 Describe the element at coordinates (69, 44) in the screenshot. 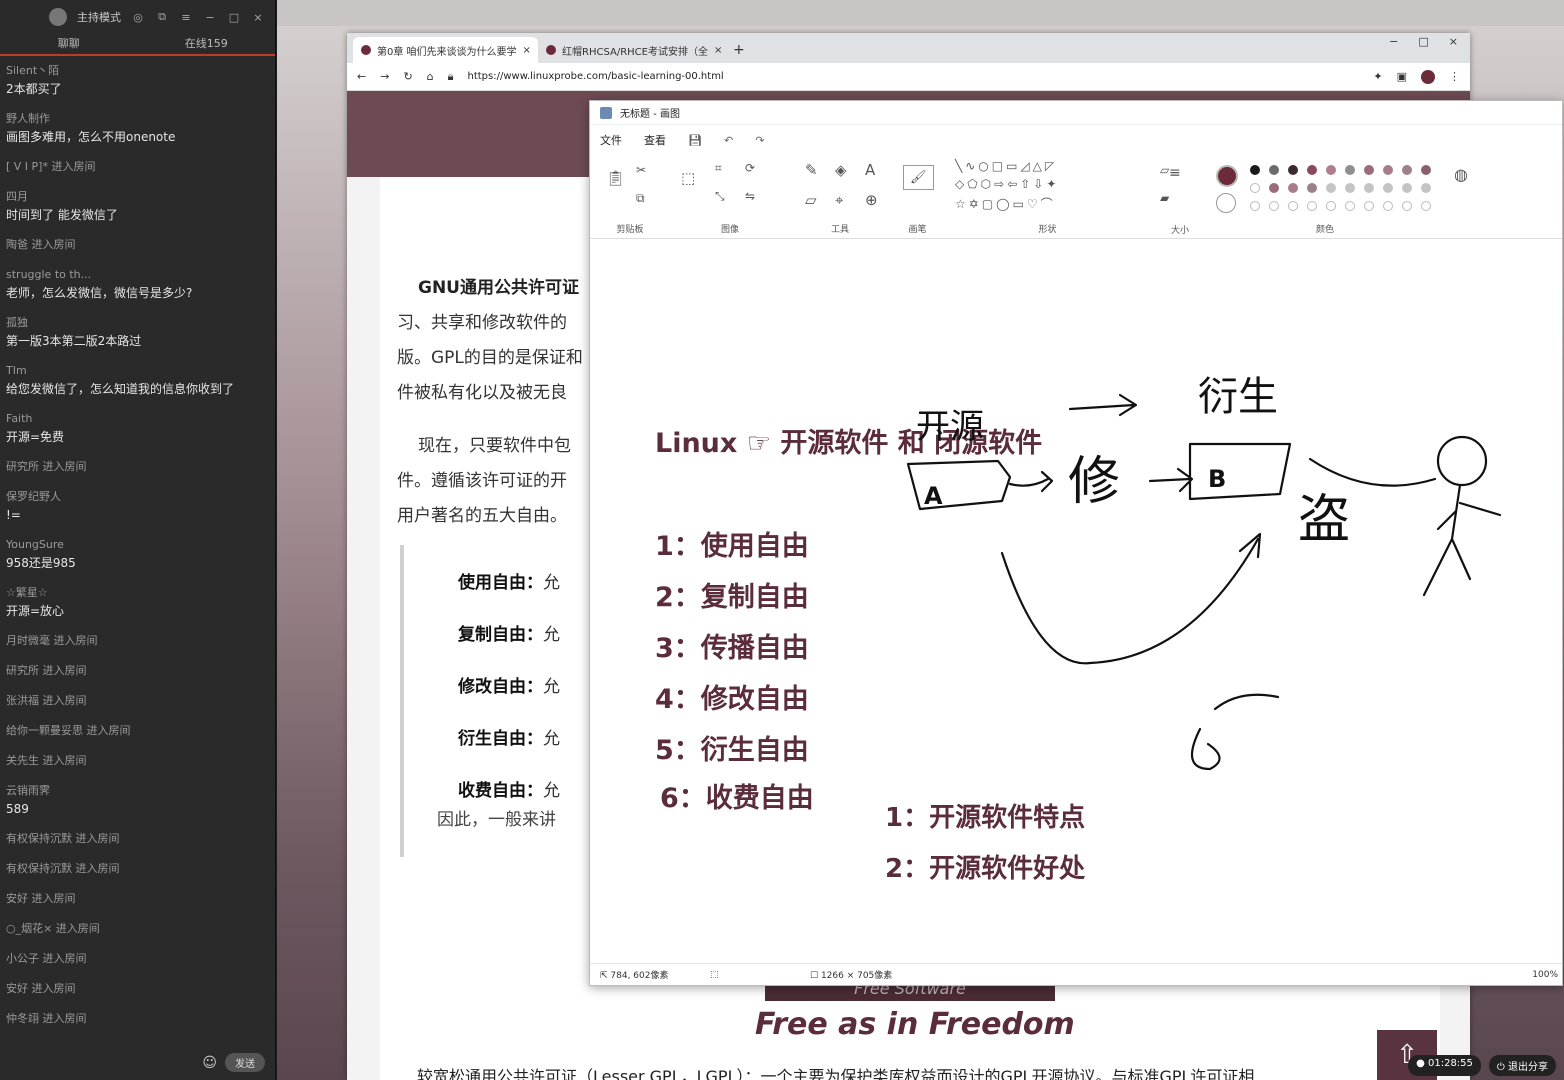

I see `tab-chat: 聊聊` at that location.